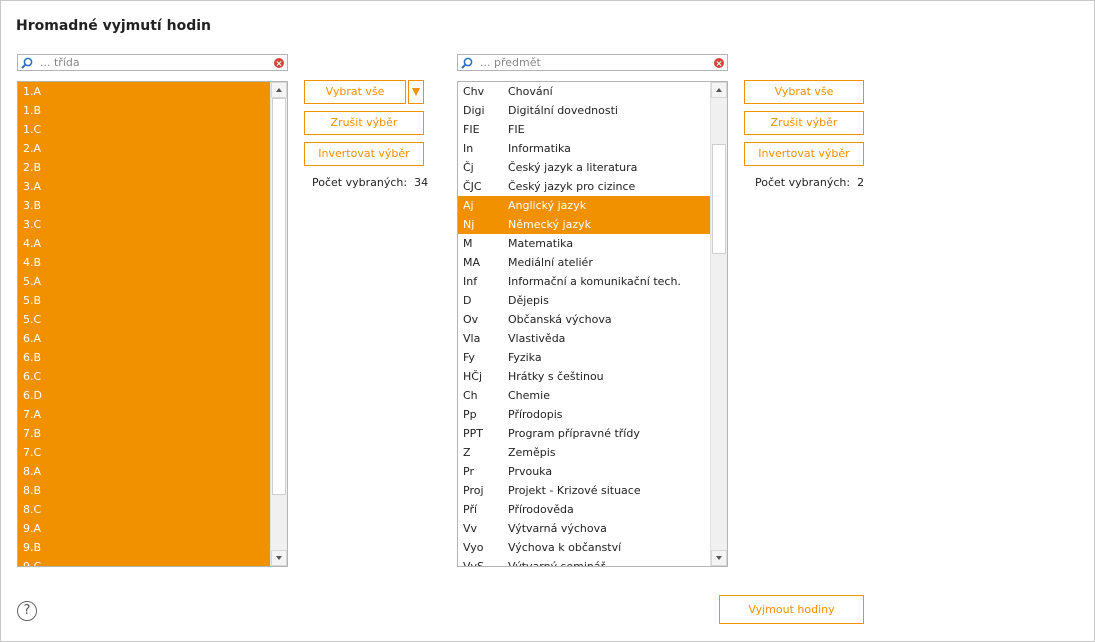 Image resolution: width=1095 pixels, height=642 pixels. I want to click on class-list-scrollbar, so click(278, 324).